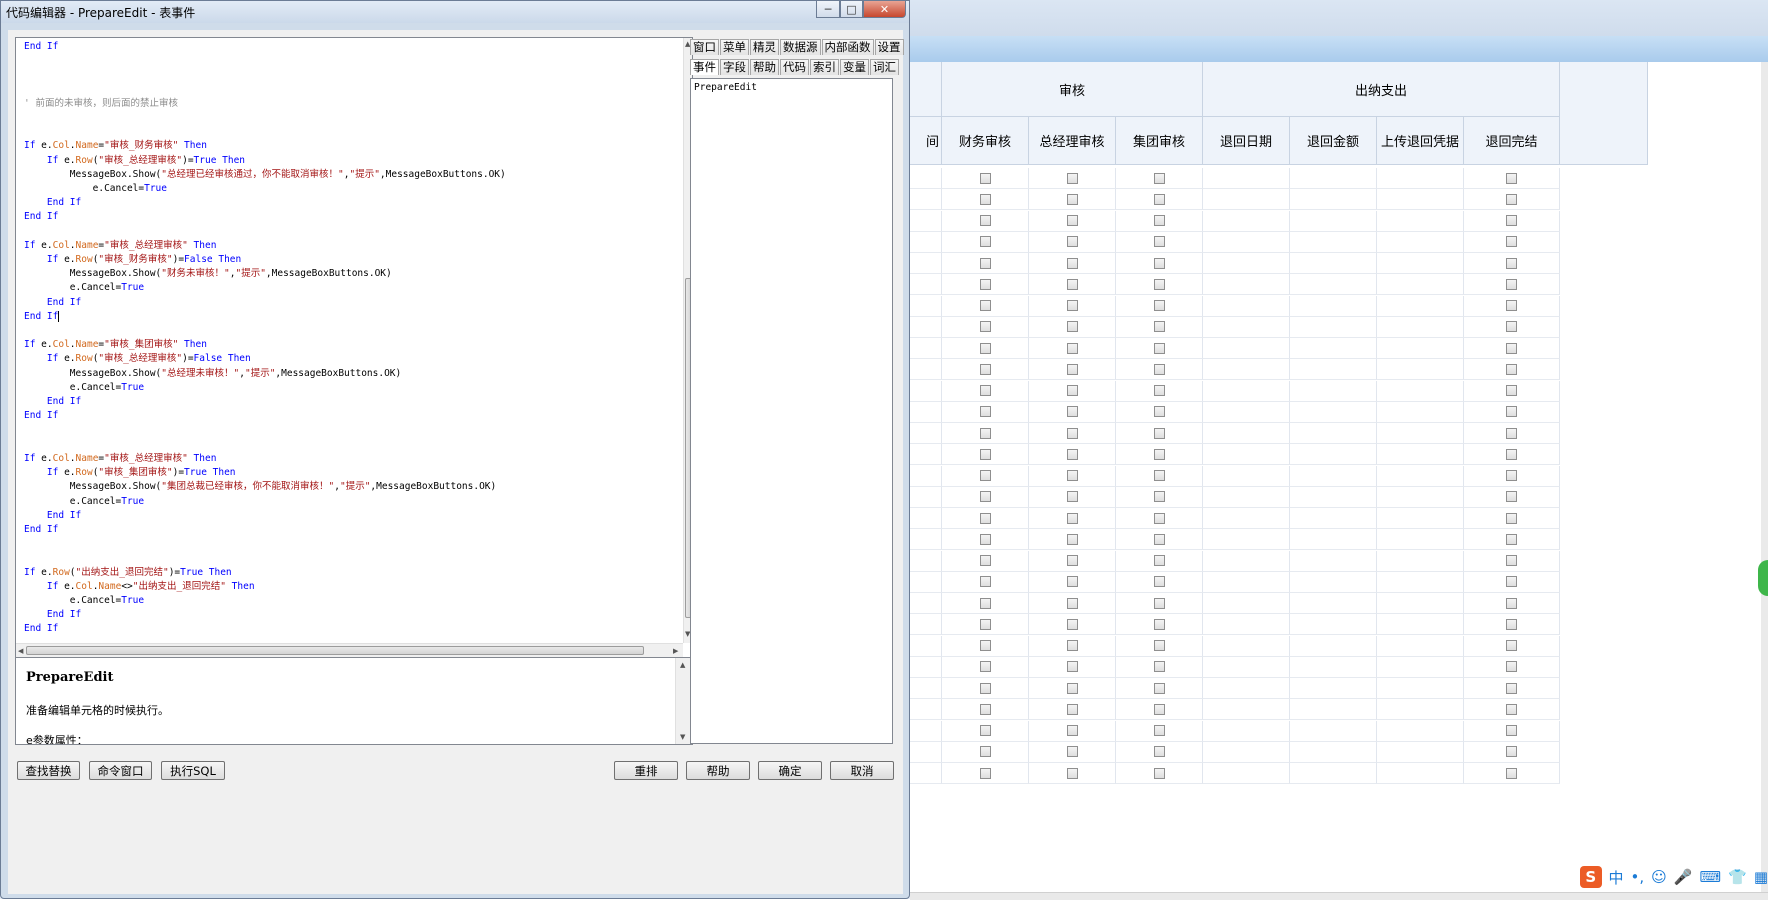 The width and height of the screenshot is (1768, 900). I want to click on grid-group-header: 审核, so click(1072, 89).